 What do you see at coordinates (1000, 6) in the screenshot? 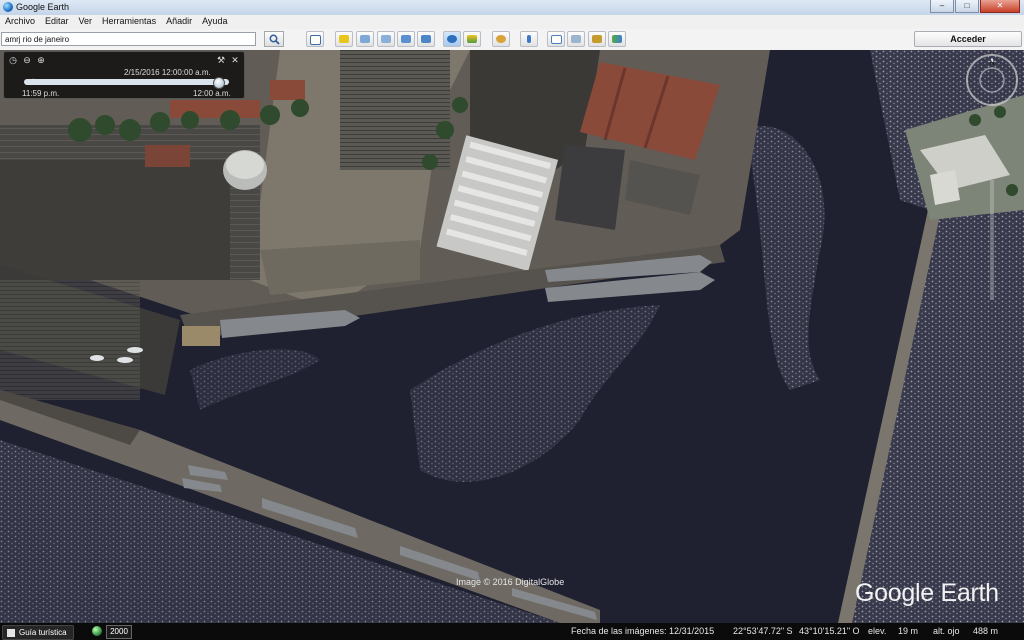
I see `close-button: ✕` at bounding box center [1000, 6].